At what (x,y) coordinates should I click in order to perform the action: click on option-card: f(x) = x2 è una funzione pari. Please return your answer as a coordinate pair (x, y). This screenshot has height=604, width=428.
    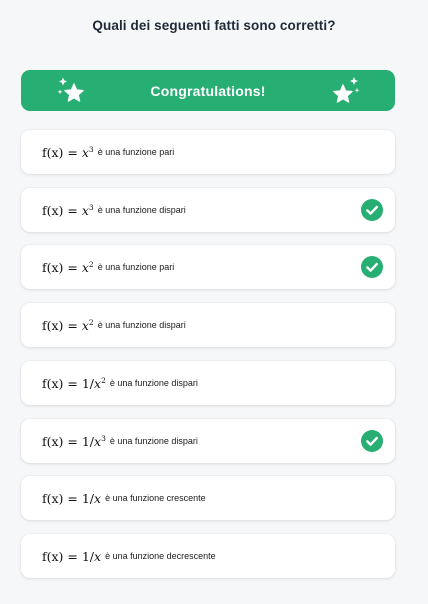
    Looking at the image, I should click on (208, 267).